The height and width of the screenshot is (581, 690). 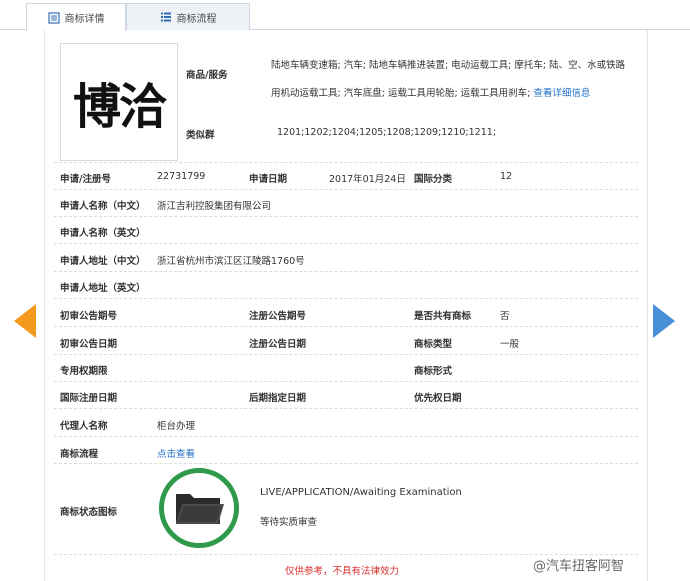 What do you see at coordinates (579, 564) in the screenshot?
I see `watermark-text: @汽车扭客阿智` at bounding box center [579, 564].